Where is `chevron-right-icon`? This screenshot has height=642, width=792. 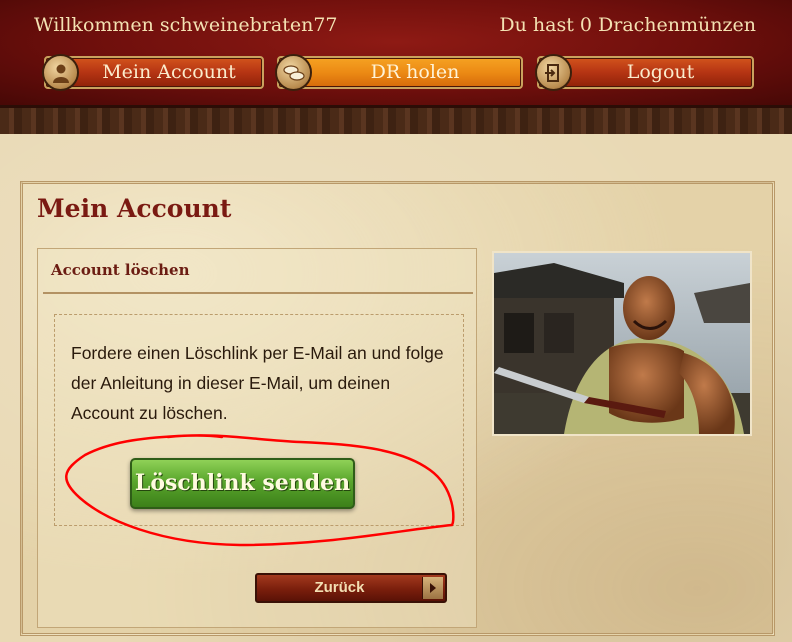 chevron-right-icon is located at coordinates (432, 588).